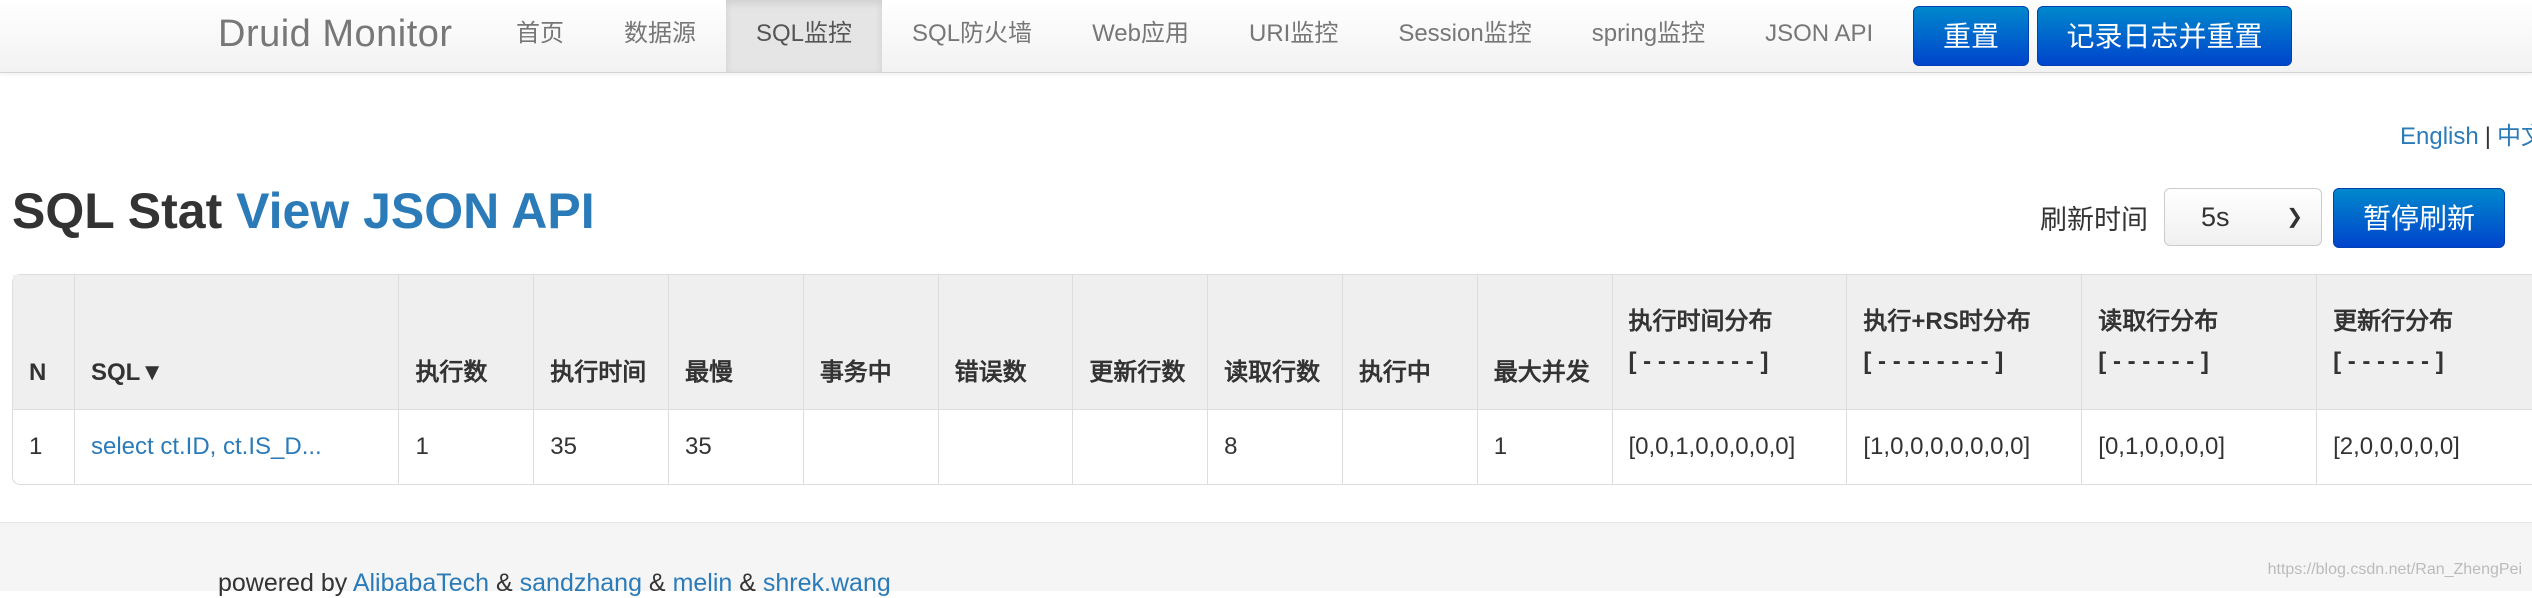  I want to click on cell-exec-rs-histogram: [1,0,0,0,0,0,0,0], so click(1964, 446).